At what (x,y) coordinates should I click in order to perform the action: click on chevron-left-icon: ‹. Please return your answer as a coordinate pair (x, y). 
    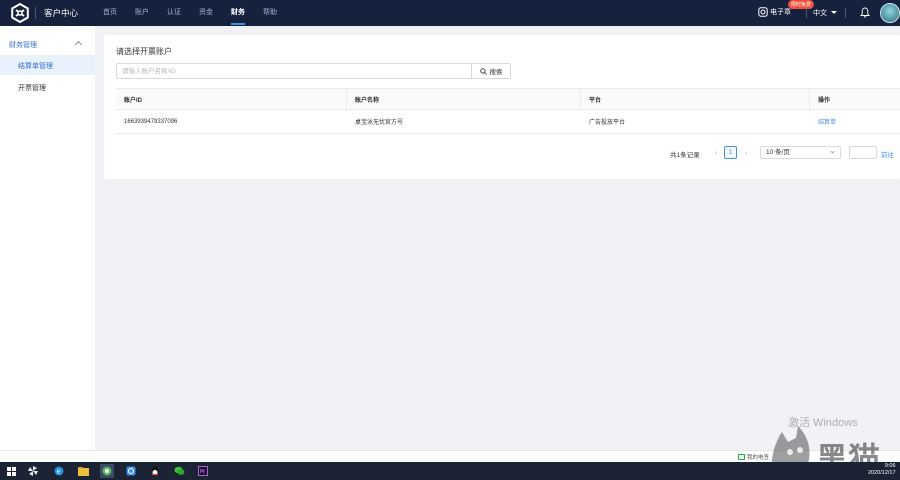
    Looking at the image, I should click on (716, 153).